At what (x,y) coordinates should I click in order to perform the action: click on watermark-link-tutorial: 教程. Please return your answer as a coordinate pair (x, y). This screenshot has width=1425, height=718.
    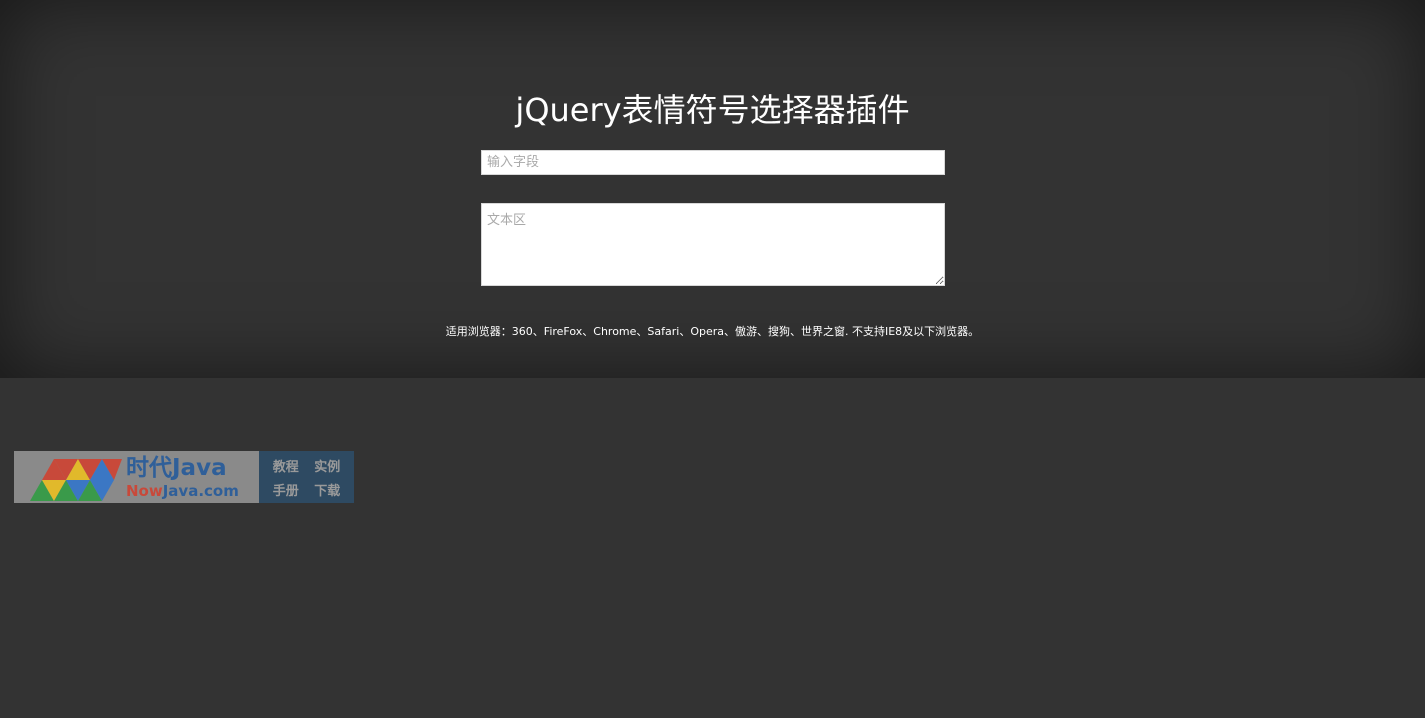
    Looking at the image, I should click on (286, 465).